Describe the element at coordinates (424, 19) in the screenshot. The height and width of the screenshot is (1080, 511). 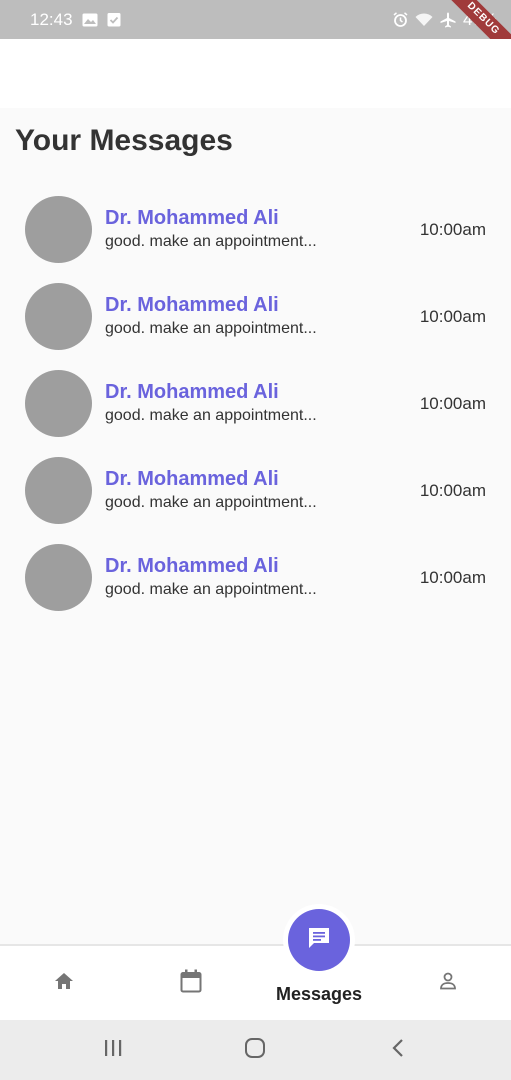
I see `wifi-icon` at that location.